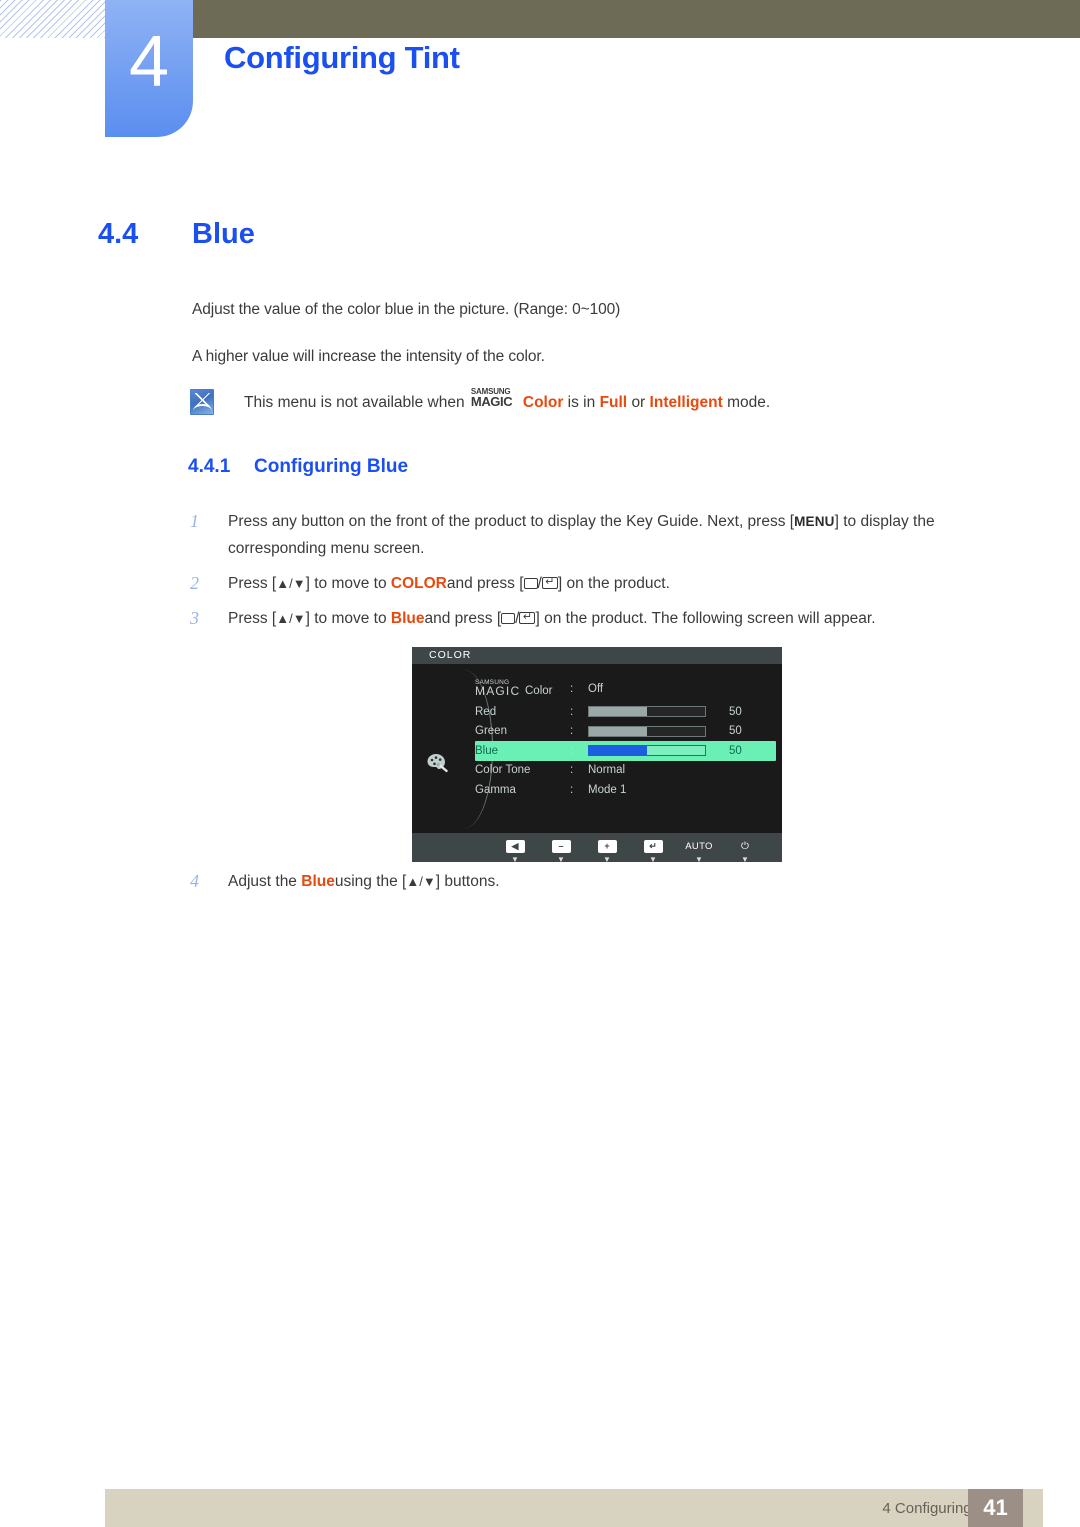 The height and width of the screenshot is (1527, 1080). I want to click on chapter-number: 4, so click(149, 62).